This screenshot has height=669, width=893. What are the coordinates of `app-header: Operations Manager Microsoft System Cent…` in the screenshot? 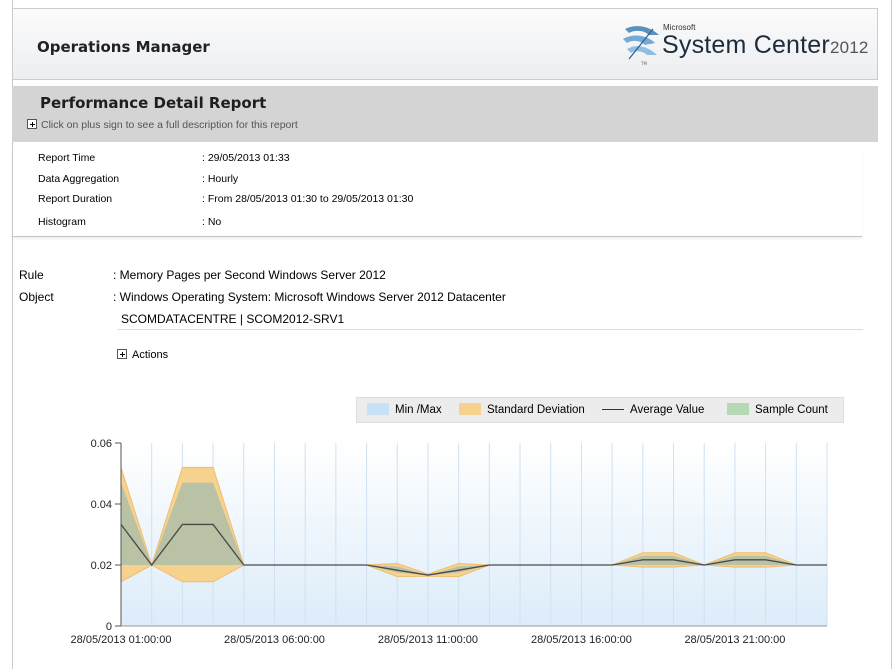 It's located at (445, 44).